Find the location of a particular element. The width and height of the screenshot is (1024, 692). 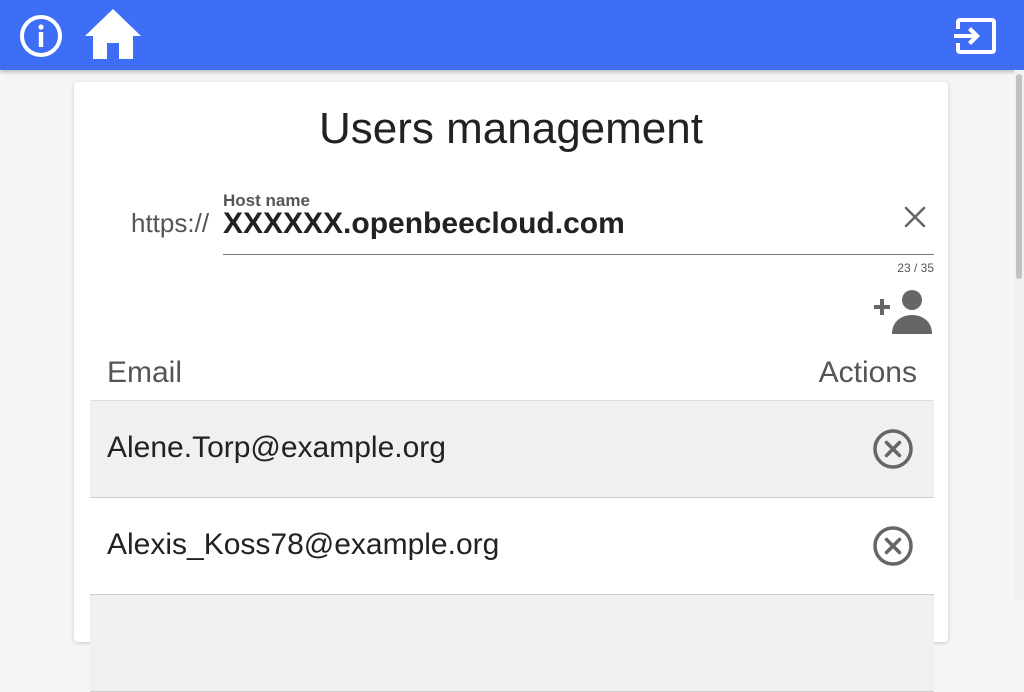

user-email: Alexis_Koss78@example.org is located at coordinates (303, 544).